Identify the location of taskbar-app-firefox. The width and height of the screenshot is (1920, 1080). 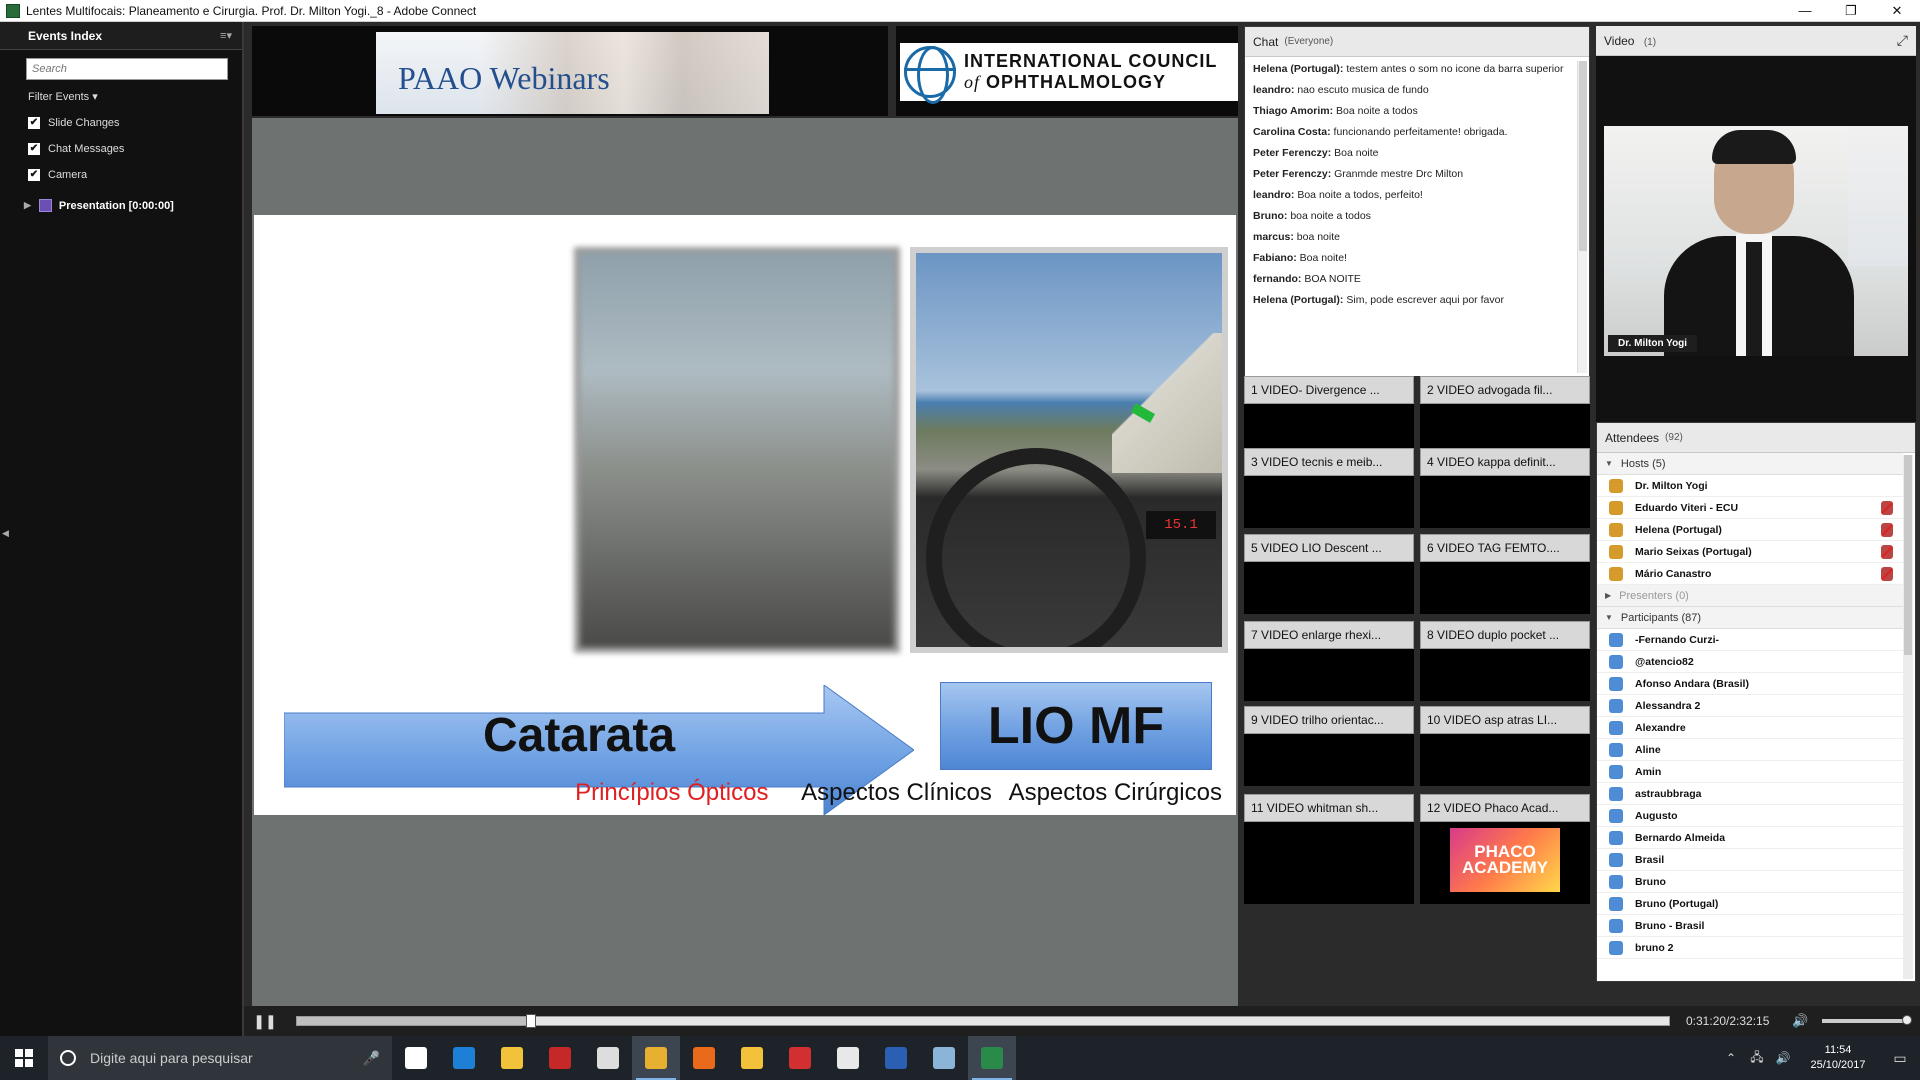
(704, 1058).